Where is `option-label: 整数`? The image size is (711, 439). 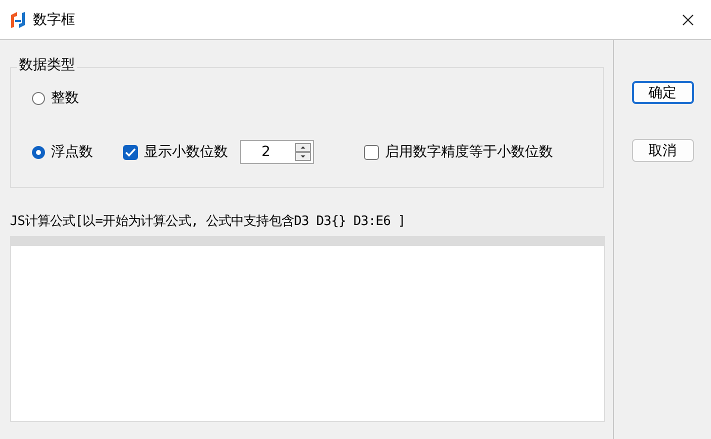 option-label: 整数 is located at coordinates (65, 98).